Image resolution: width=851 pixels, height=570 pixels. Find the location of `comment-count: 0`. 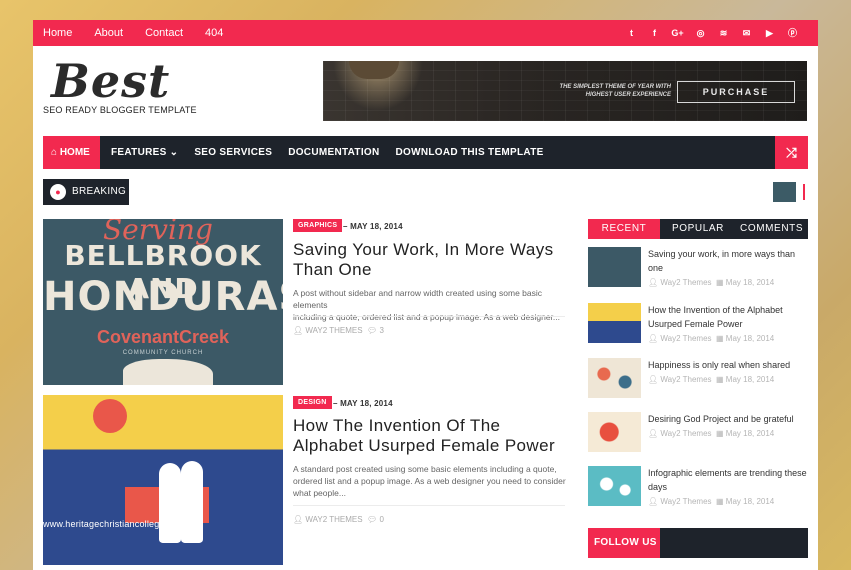

comment-count: 0 is located at coordinates (381, 519).